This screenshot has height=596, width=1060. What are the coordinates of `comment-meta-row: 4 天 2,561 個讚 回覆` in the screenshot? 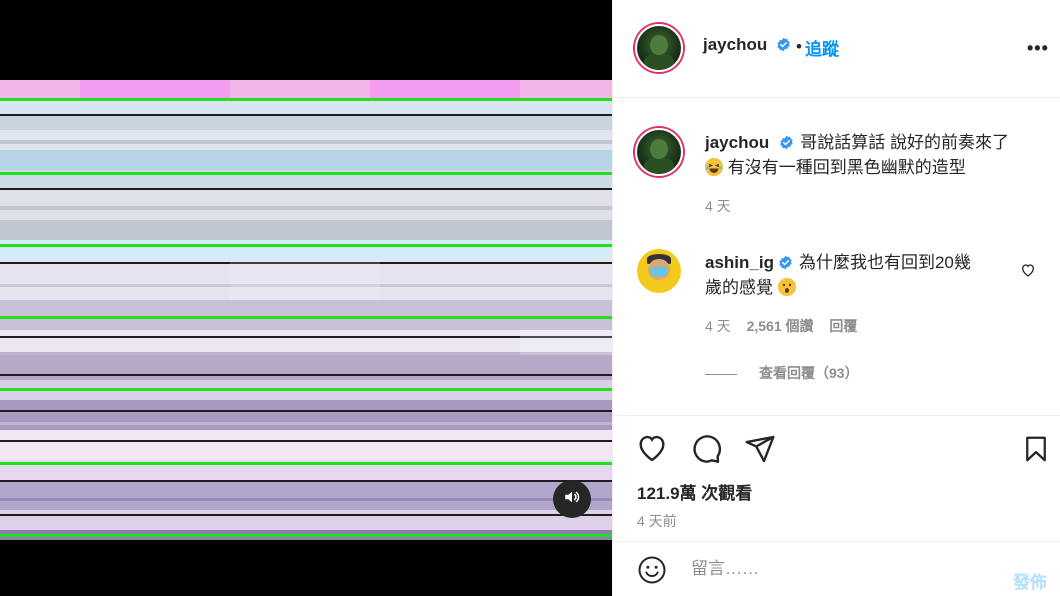 It's located at (855, 326).